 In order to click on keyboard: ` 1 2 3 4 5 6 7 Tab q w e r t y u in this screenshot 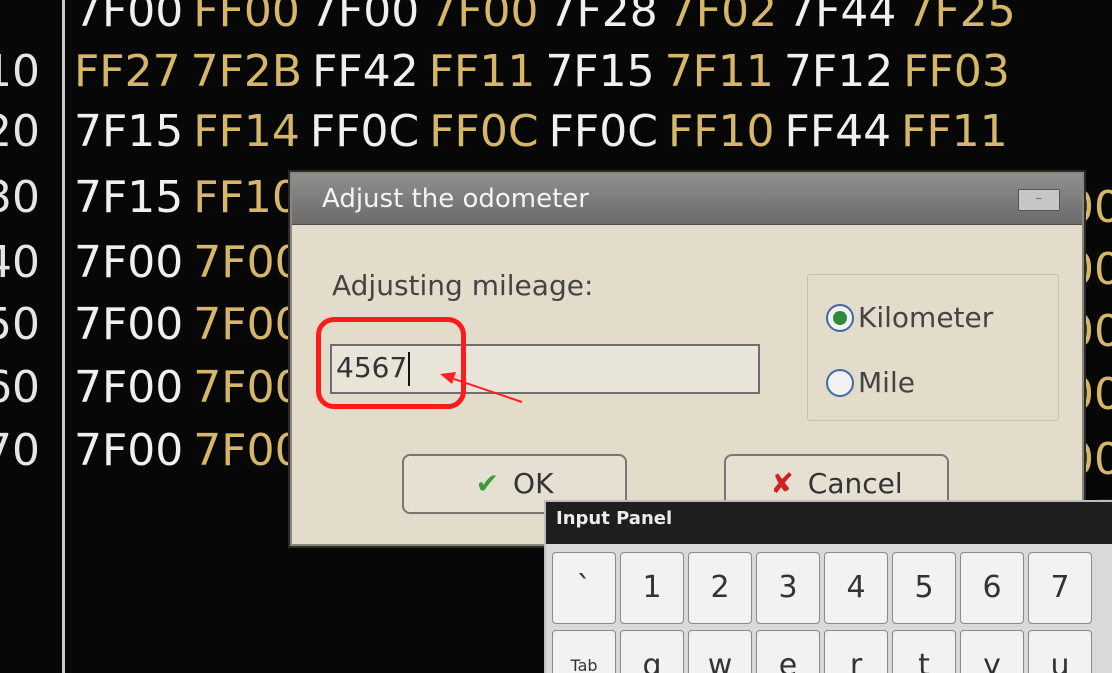, I will do `click(829, 608)`.